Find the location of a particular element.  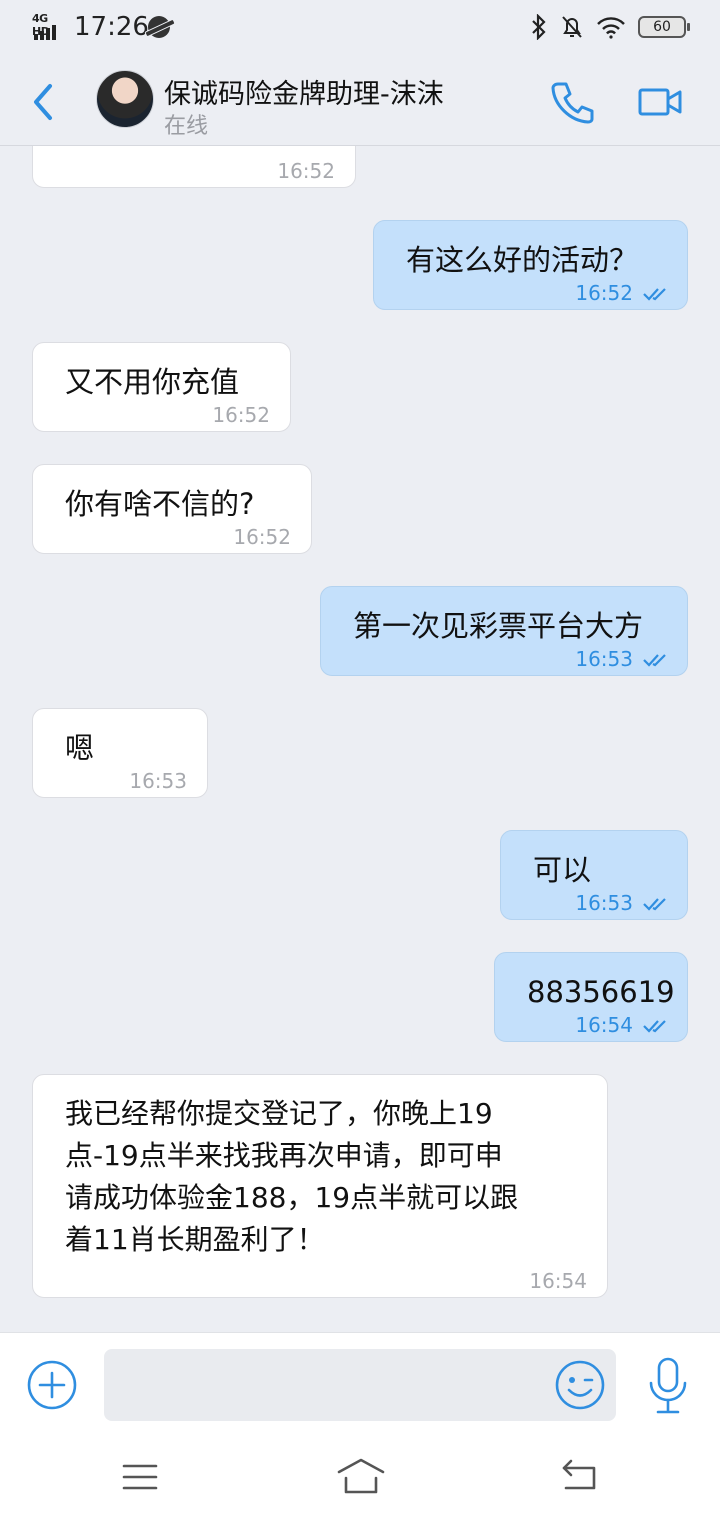

message-bubble-incoming: 你有啥不信的? 16:52 is located at coordinates (172, 509).